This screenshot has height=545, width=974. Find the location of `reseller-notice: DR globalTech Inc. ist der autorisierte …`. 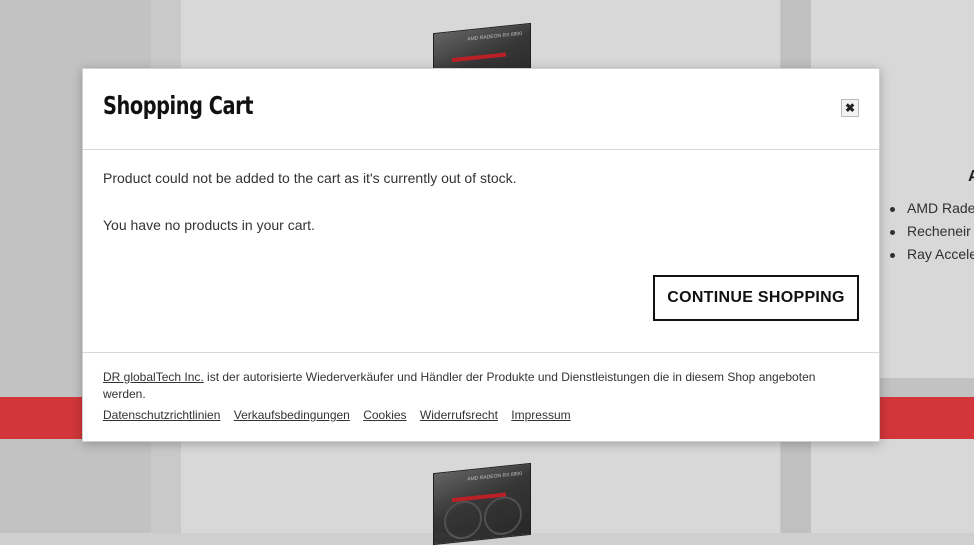

reseller-notice: DR globalTech Inc. ist der autorisierte … is located at coordinates (481, 386).